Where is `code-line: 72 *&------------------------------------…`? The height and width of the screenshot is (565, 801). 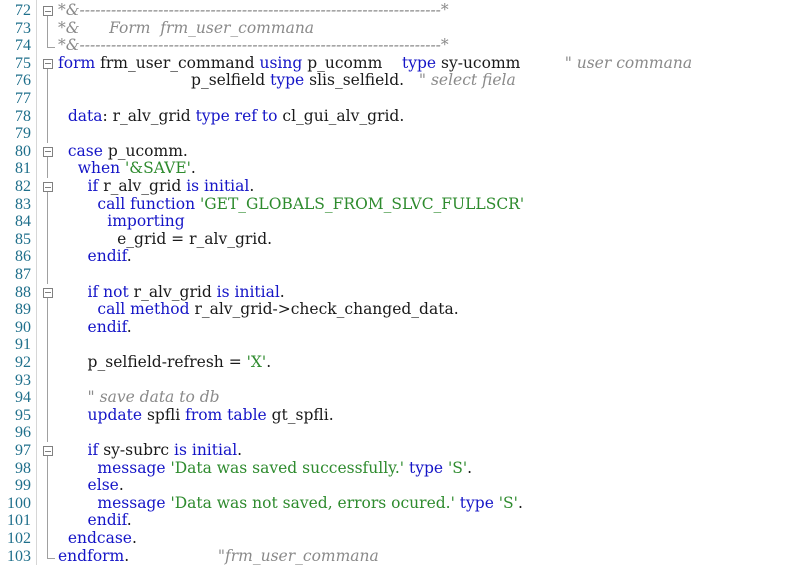
code-line: 72 *&------------------------------------… is located at coordinates (400, 10).